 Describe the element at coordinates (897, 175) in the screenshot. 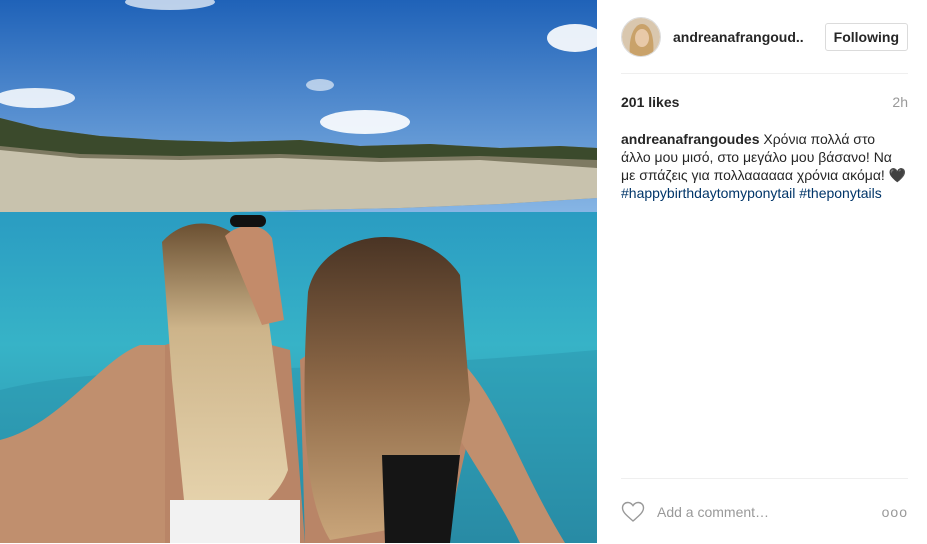

I see `black-heart-emoji: 🖤` at that location.